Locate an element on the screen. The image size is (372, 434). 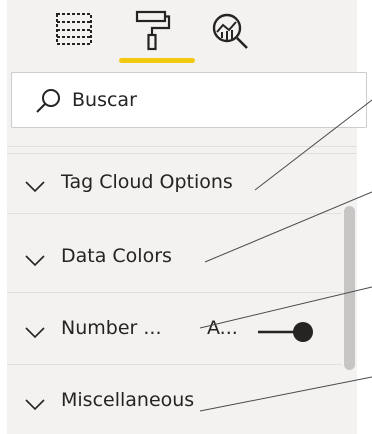
section-data-colors: Data Colors is located at coordinates (177, 259).